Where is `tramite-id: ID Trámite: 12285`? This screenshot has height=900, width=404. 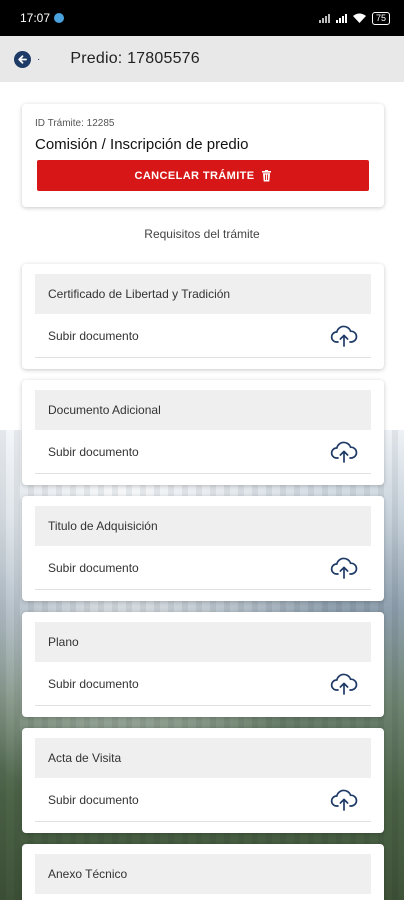 tramite-id: ID Trámite: 12285 is located at coordinates (75, 123).